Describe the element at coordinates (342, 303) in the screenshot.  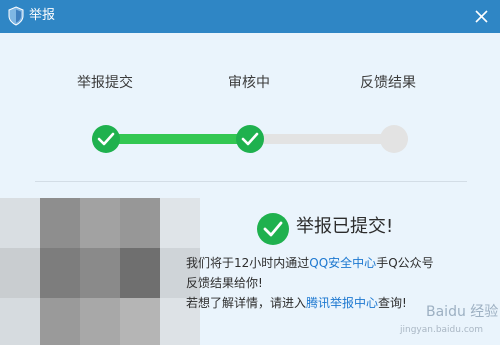
I see `tencent-report-center-link: 腾讯举报中心` at that location.